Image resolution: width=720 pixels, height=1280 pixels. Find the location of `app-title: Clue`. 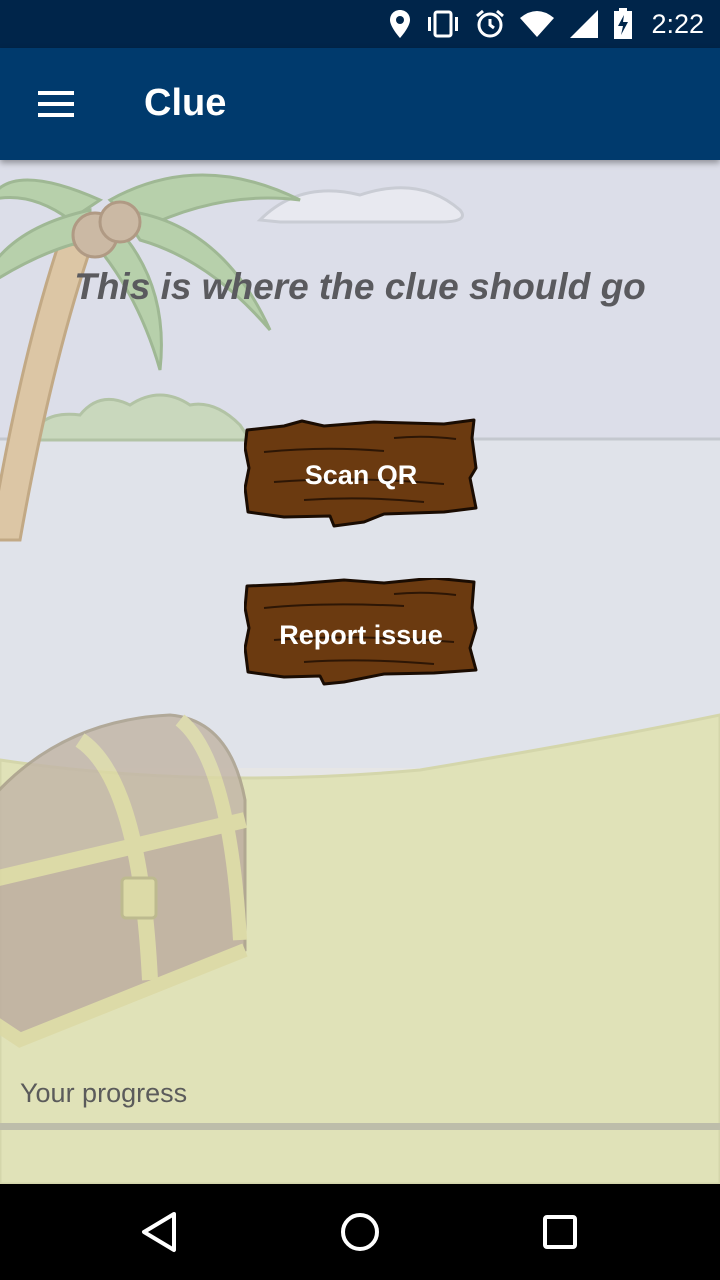

app-title: Clue is located at coordinates (185, 103).